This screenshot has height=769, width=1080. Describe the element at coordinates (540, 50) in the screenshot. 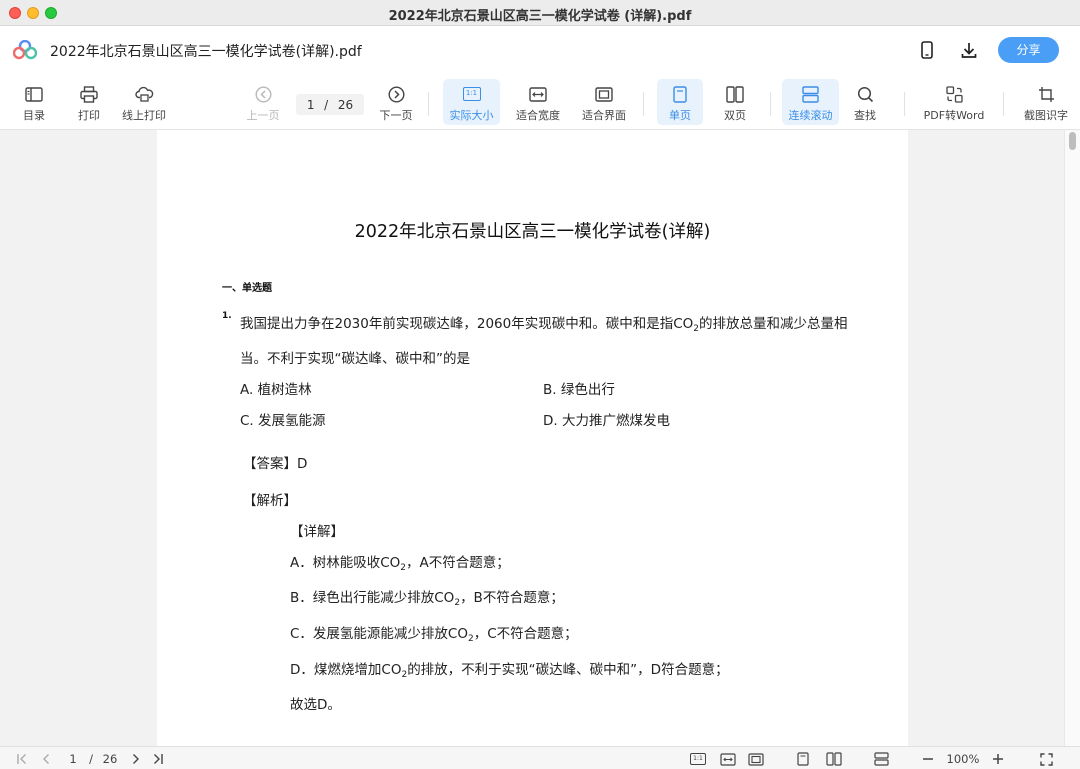

I see `app-header: 2022年北京石景山区高三一模化学试卷(详解).pdf 分享` at that location.